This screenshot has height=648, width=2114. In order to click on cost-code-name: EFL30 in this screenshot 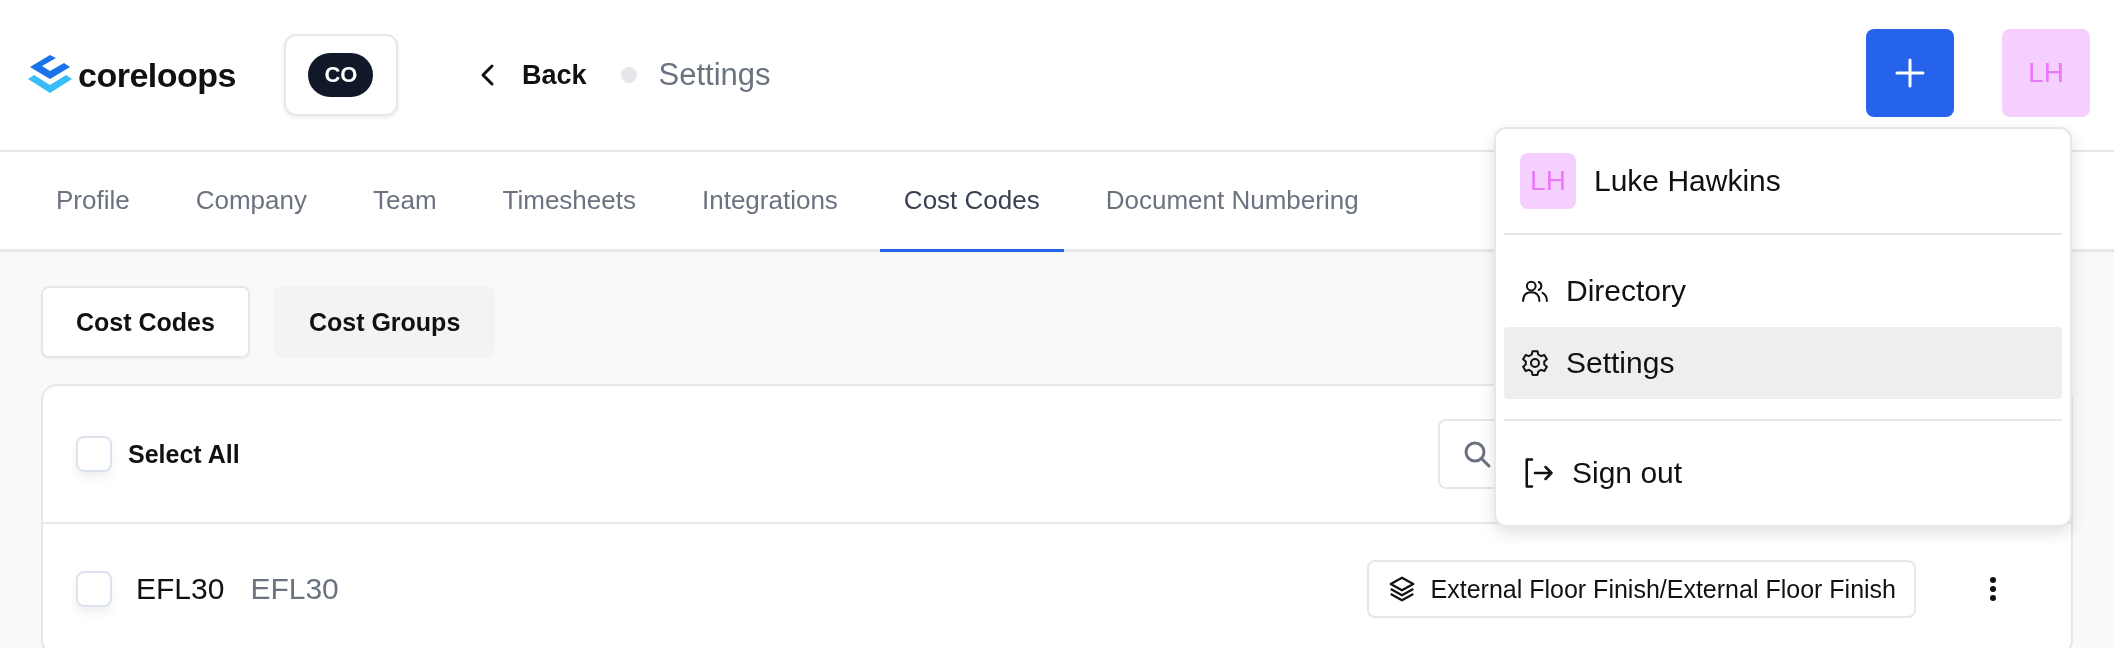, I will do `click(294, 589)`.